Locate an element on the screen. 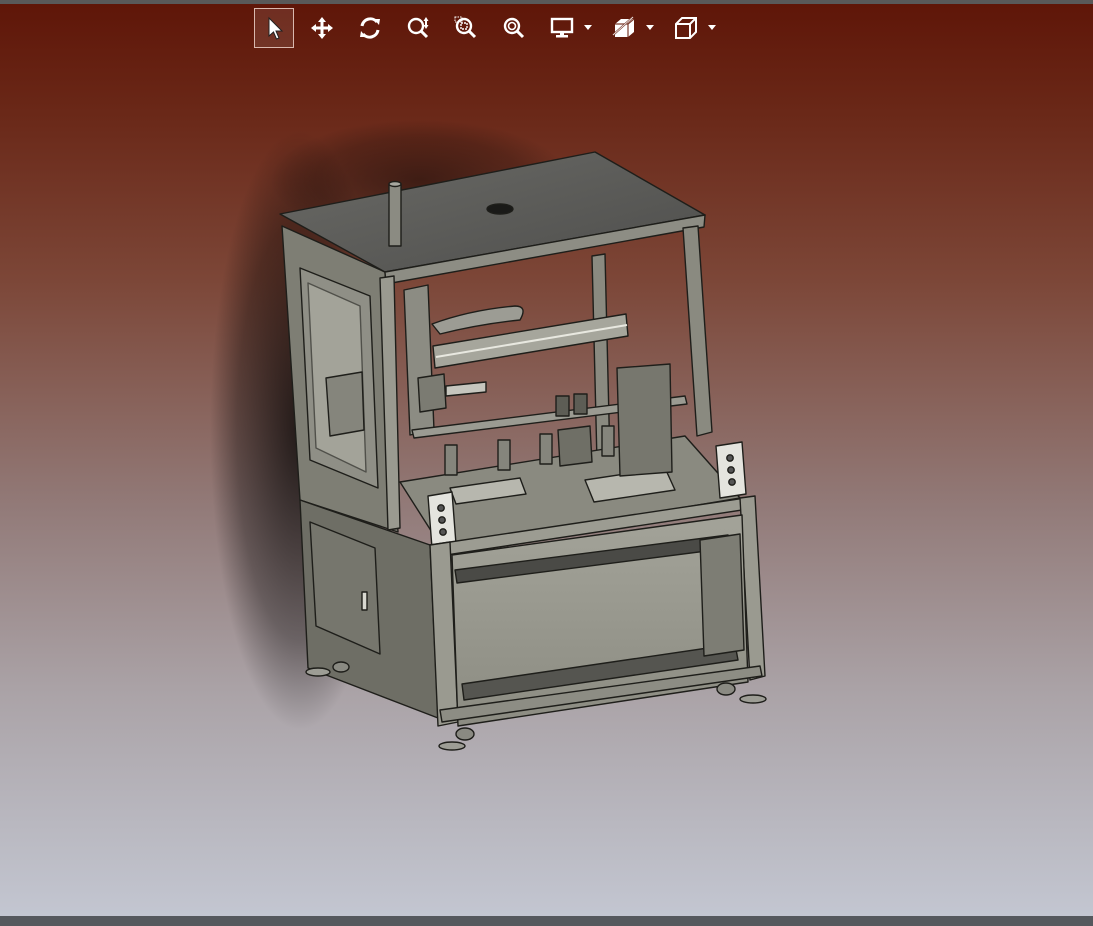 The width and height of the screenshot is (1093, 926). top-cover-hole is located at coordinates (500, 209).